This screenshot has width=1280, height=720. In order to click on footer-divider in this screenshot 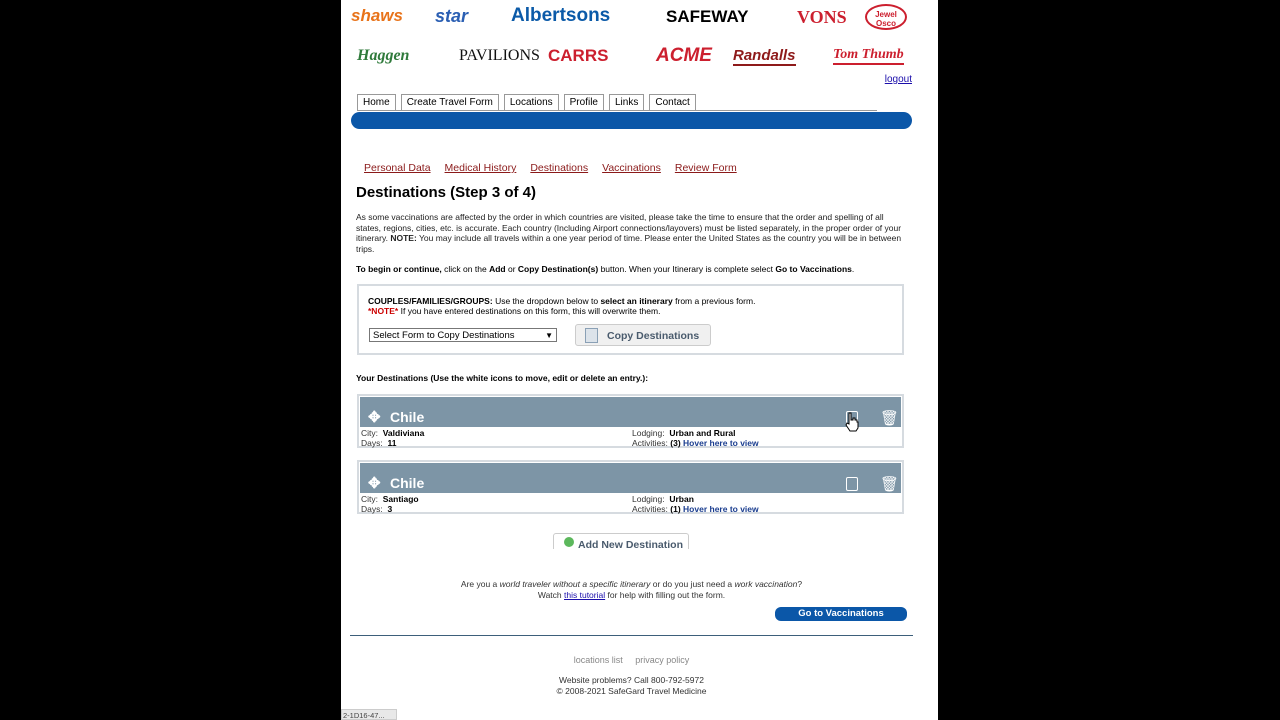, I will do `click(631, 635)`.